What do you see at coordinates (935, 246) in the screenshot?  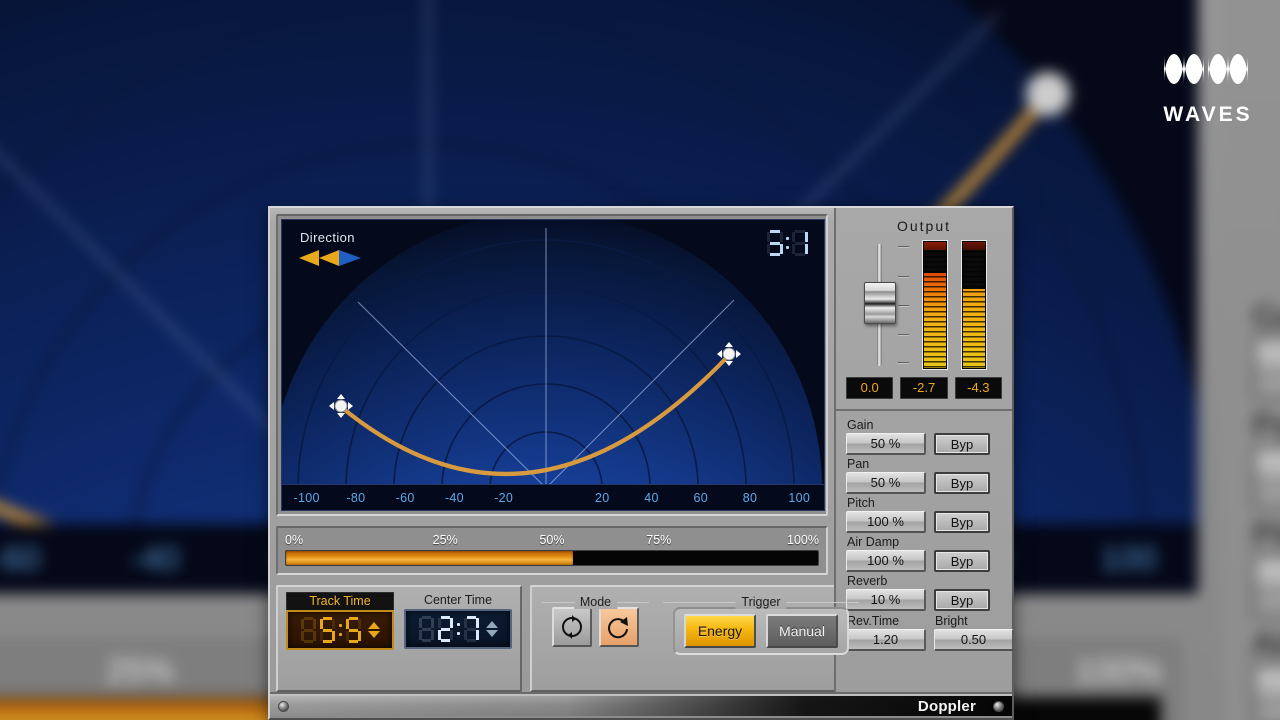 I see `meter-left-clip` at bounding box center [935, 246].